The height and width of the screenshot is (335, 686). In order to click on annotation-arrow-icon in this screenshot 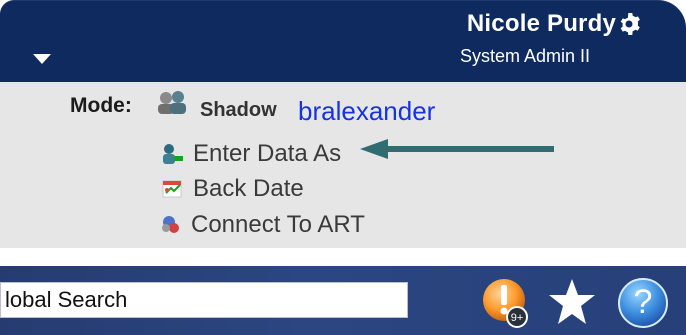, I will do `click(457, 149)`.